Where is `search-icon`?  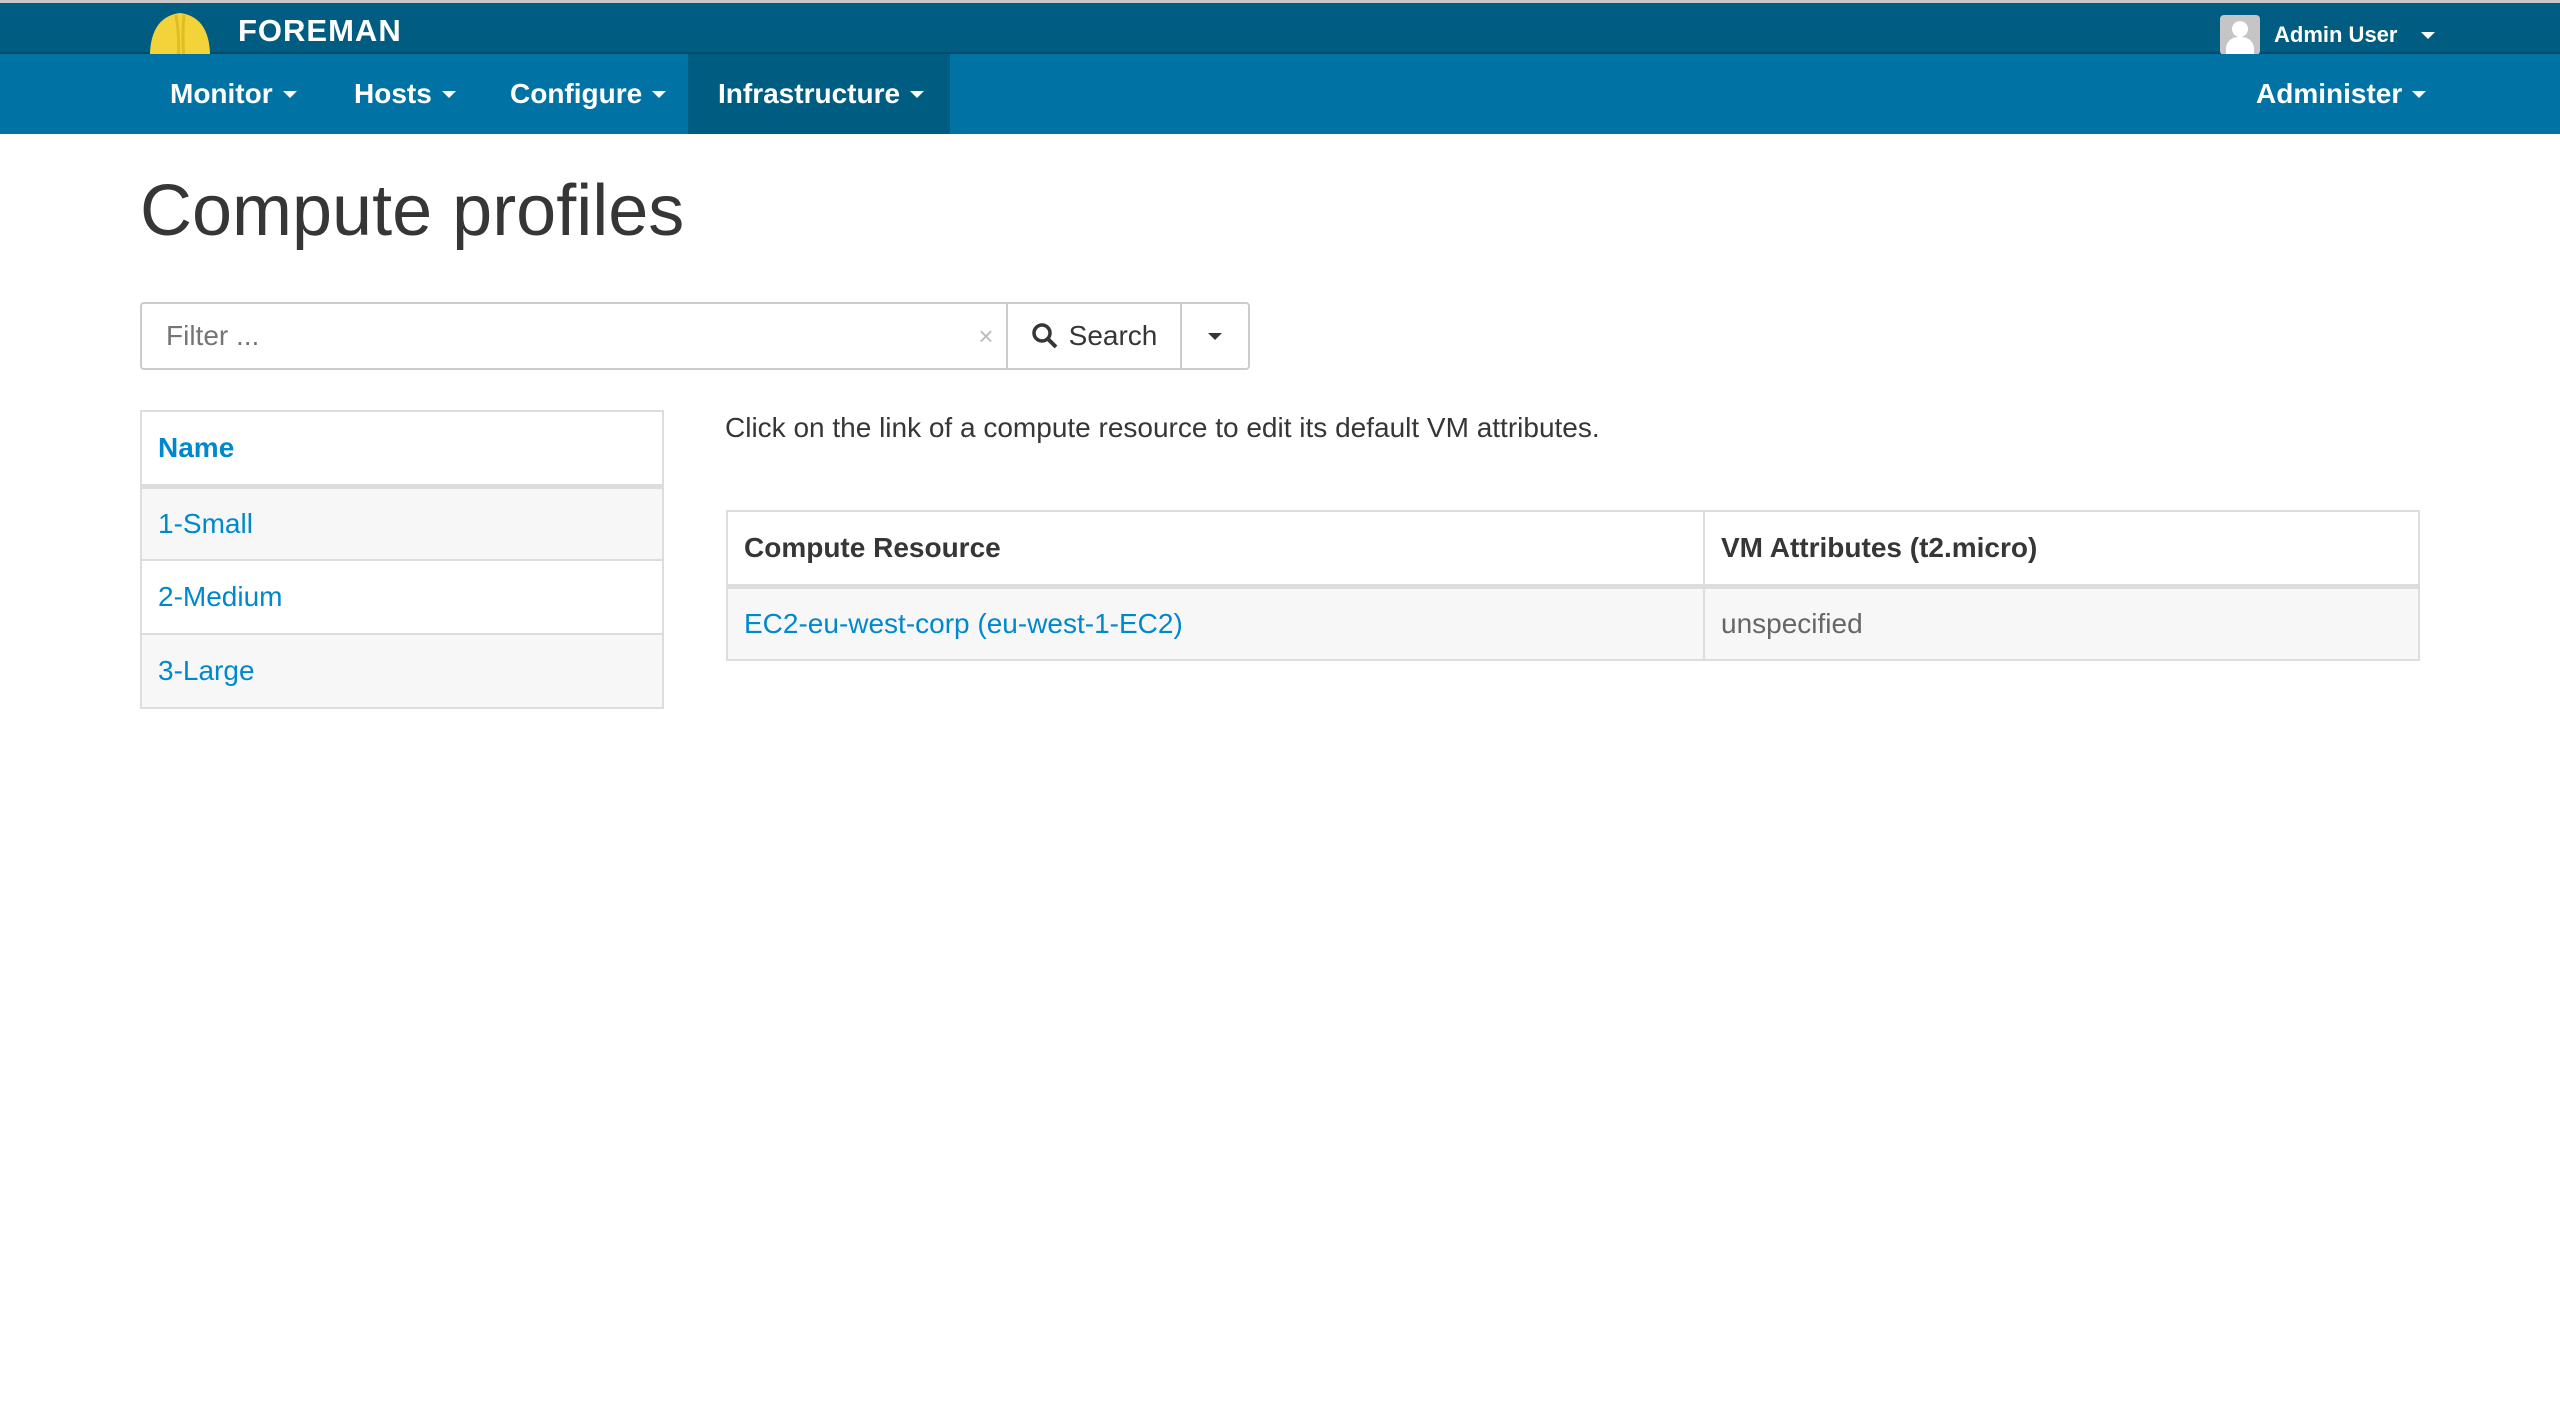 search-icon is located at coordinates (1044, 336).